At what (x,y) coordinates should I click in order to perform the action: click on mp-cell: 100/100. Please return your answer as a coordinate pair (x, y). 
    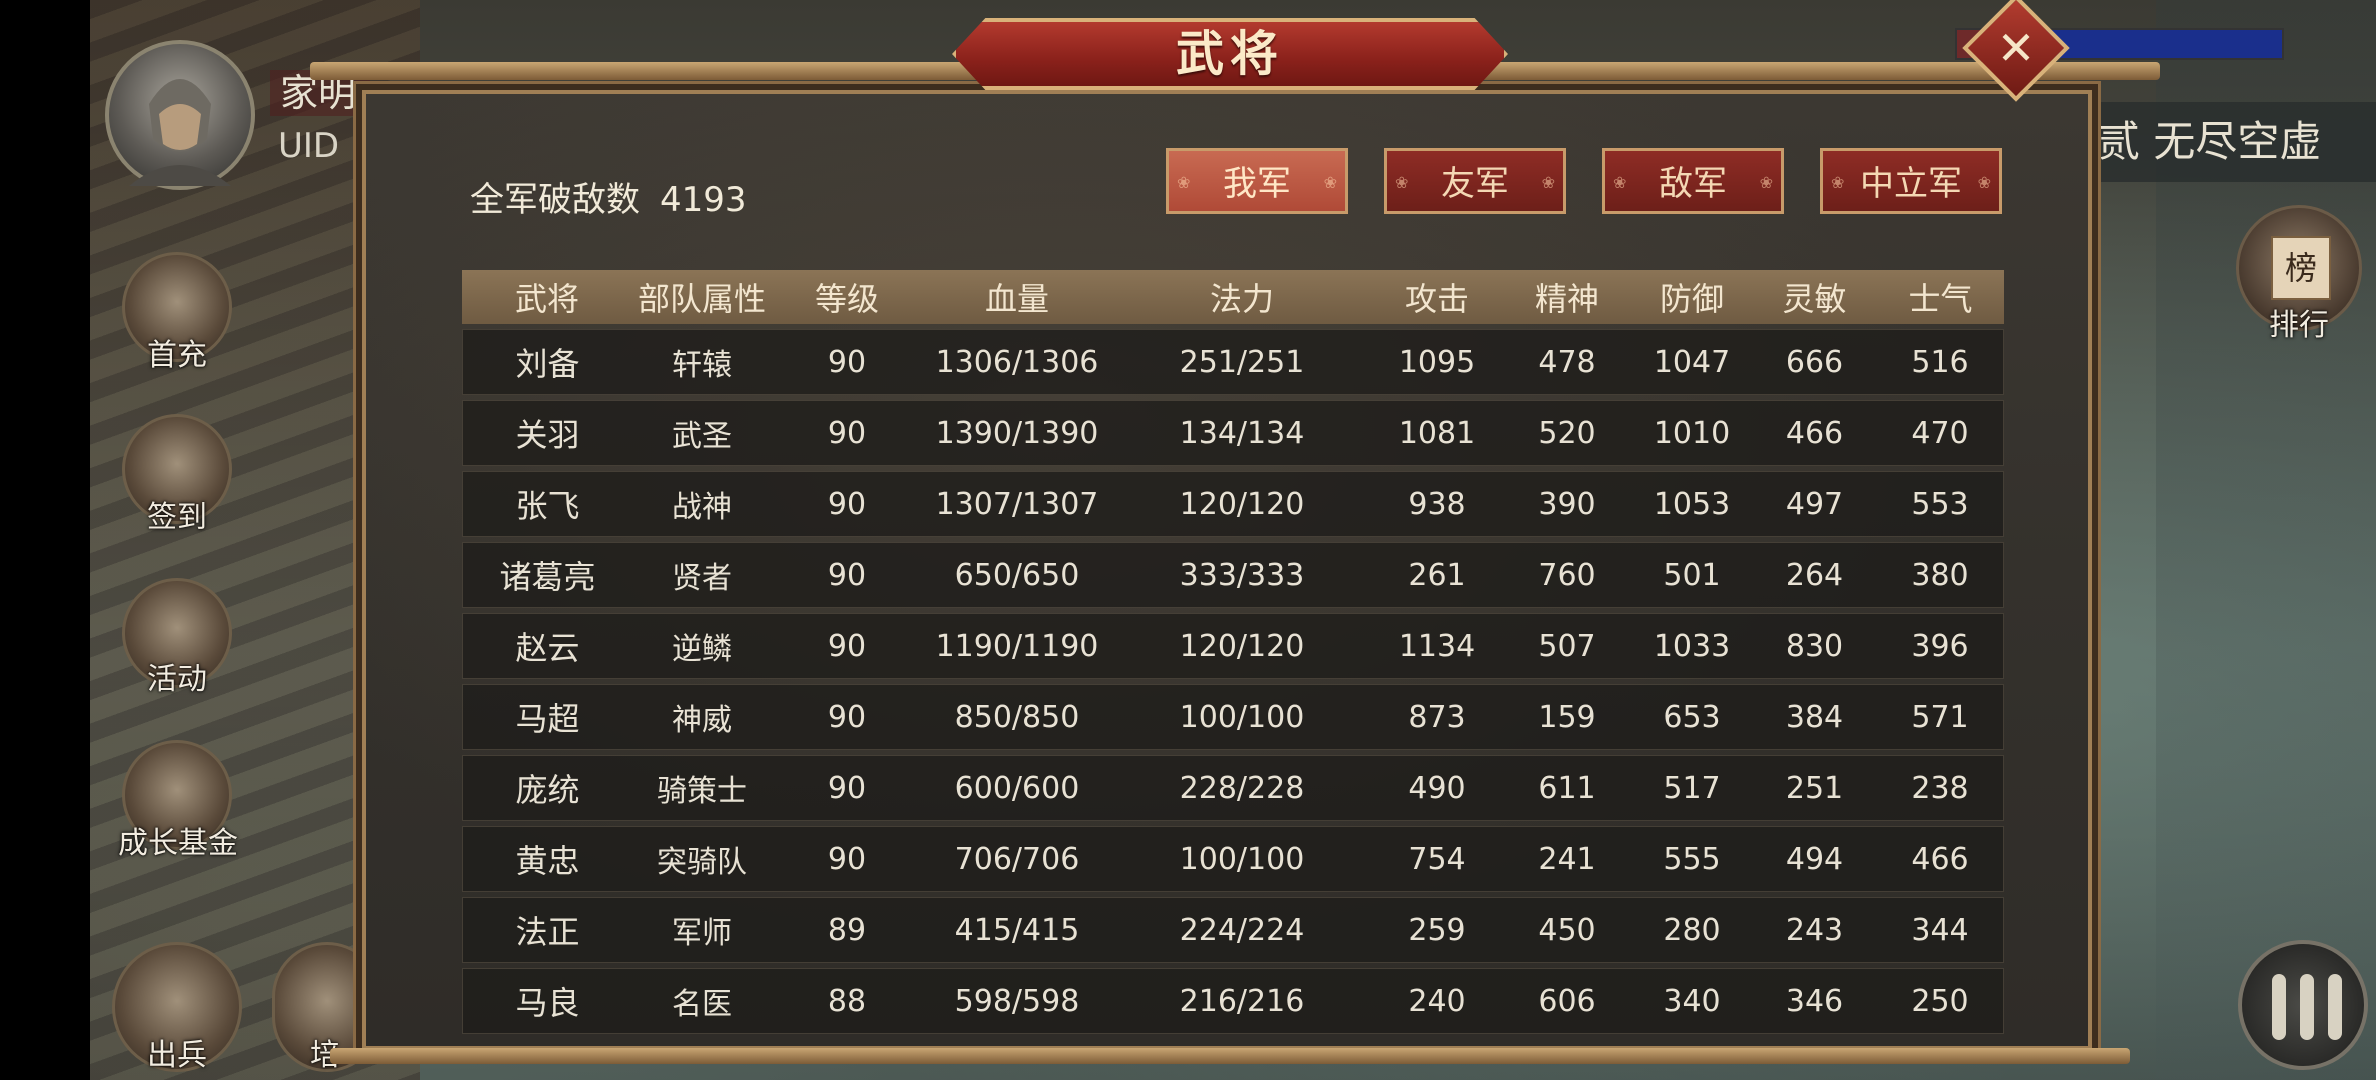
    Looking at the image, I should click on (1242, 859).